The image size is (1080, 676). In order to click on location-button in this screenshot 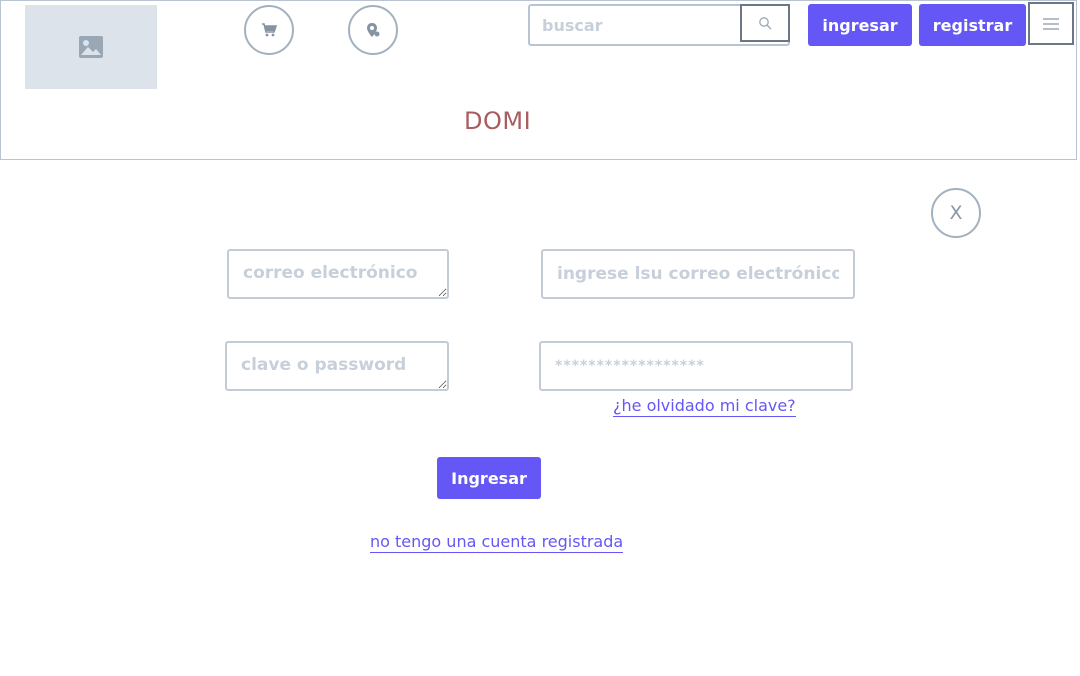, I will do `click(373, 30)`.